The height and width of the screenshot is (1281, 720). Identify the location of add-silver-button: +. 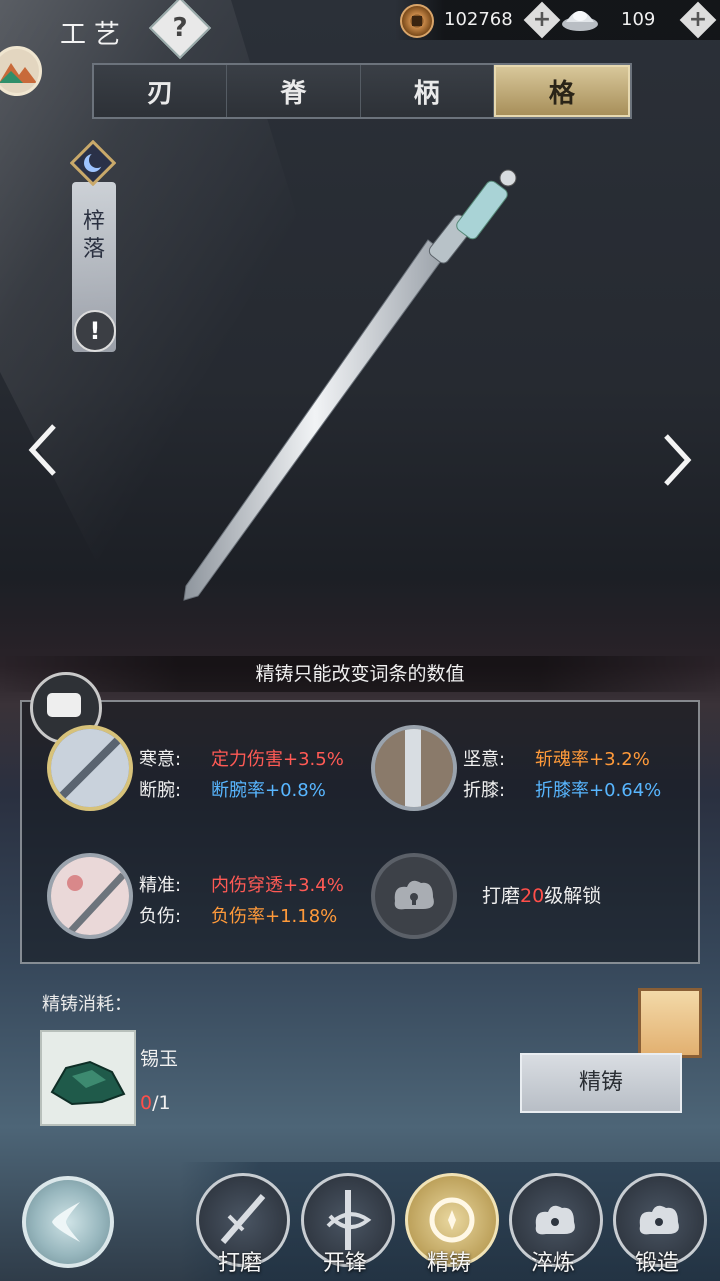
(698, 20).